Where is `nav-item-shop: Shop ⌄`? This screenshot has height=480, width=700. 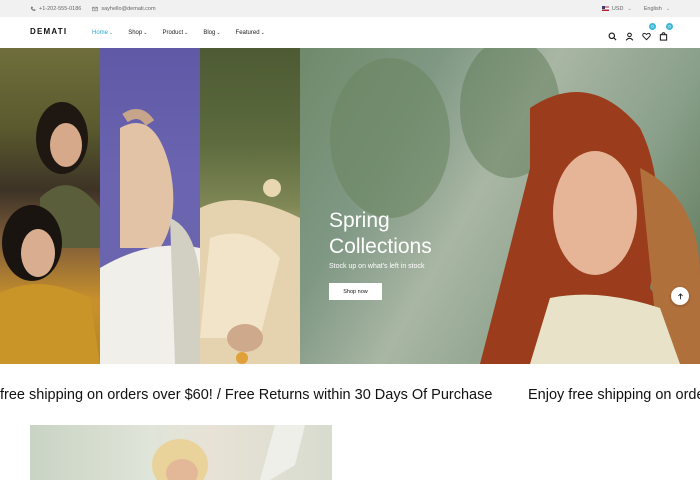 nav-item-shop: Shop ⌄ is located at coordinates (137, 33).